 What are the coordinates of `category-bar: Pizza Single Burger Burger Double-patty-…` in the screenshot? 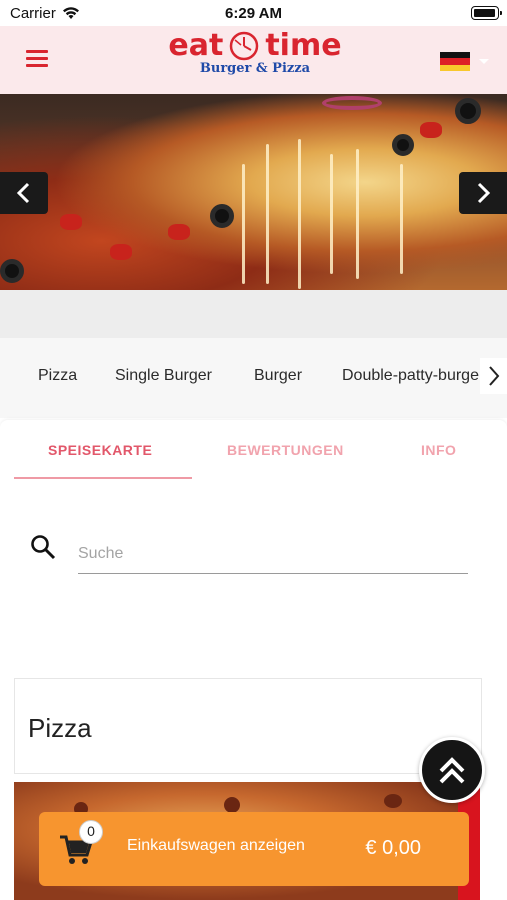 It's located at (253, 378).